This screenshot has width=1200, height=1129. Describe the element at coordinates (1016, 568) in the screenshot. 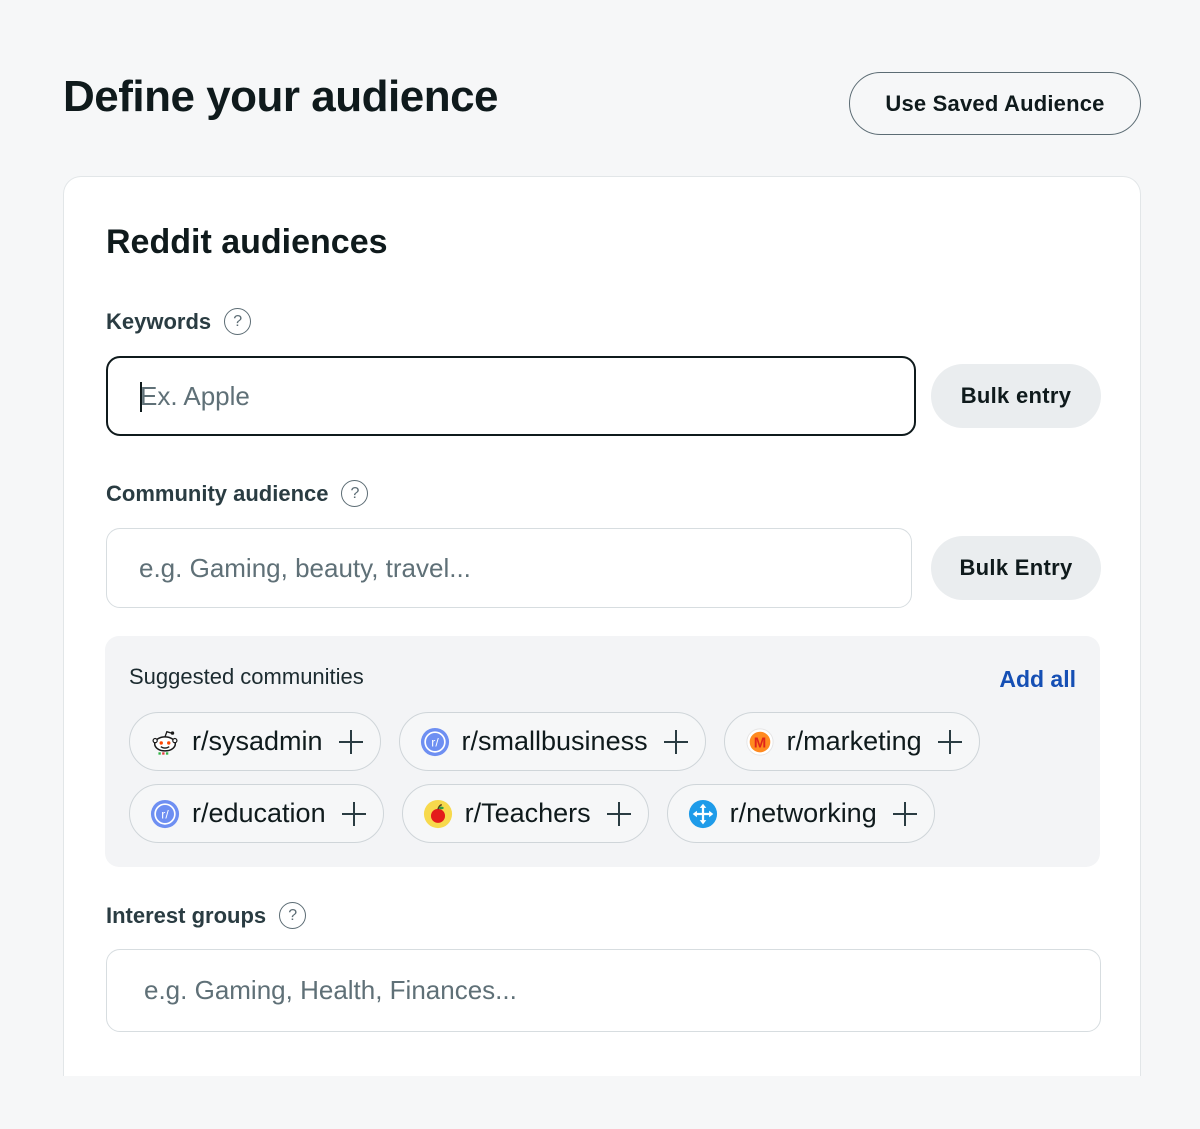

I see `community-bulk-entry-button: Bulk Entry` at that location.